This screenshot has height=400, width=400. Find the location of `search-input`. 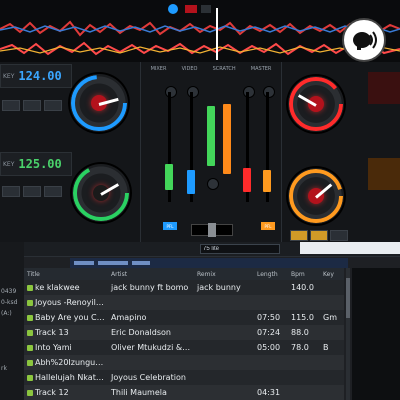

search-input is located at coordinates (240, 249).